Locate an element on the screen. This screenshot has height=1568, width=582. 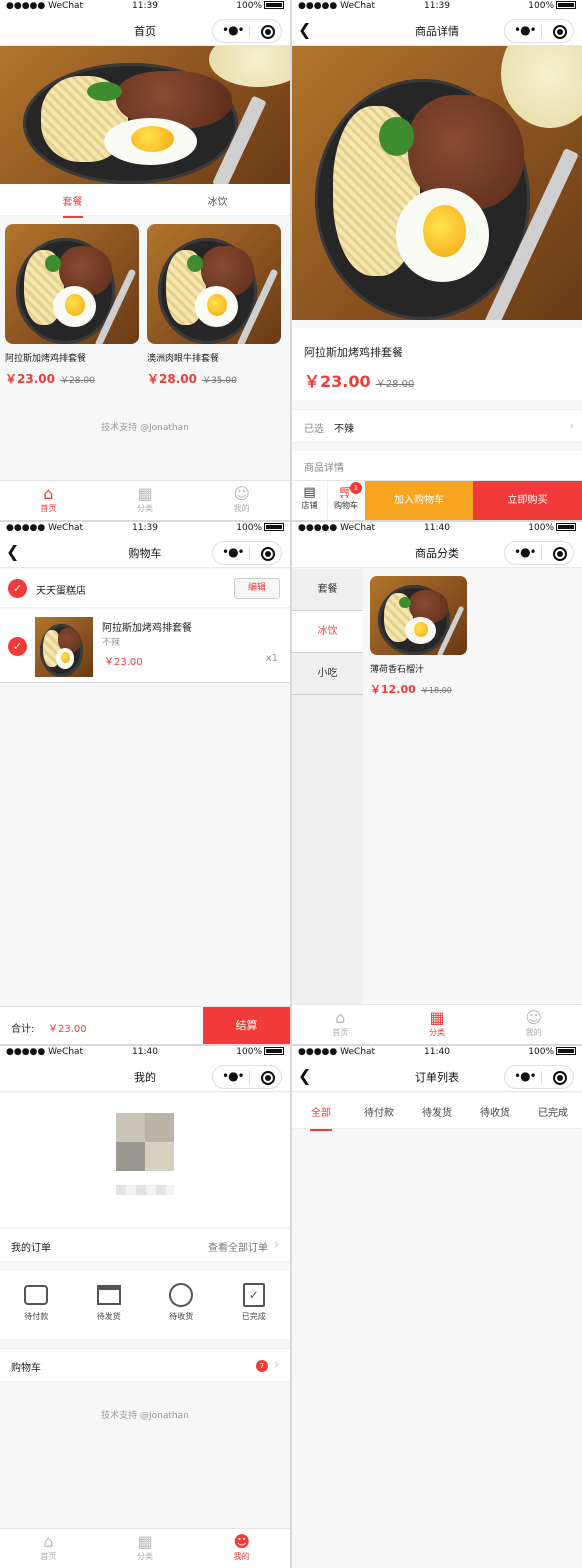
product-price: ￥28.00 is located at coordinates (172, 379).